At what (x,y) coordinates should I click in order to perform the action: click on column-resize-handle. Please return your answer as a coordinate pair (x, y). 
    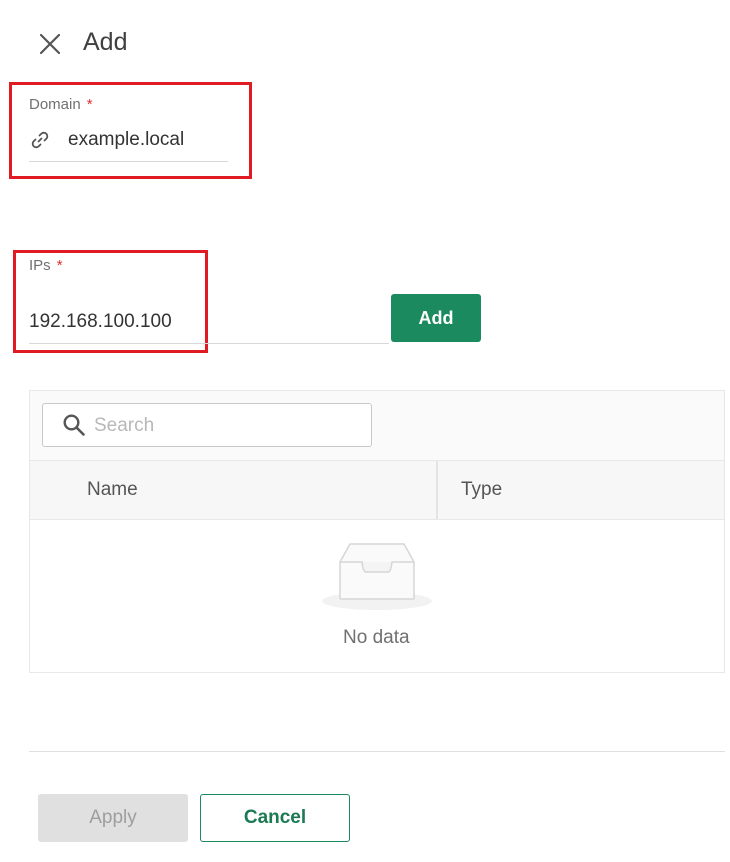
    Looking at the image, I should click on (437, 490).